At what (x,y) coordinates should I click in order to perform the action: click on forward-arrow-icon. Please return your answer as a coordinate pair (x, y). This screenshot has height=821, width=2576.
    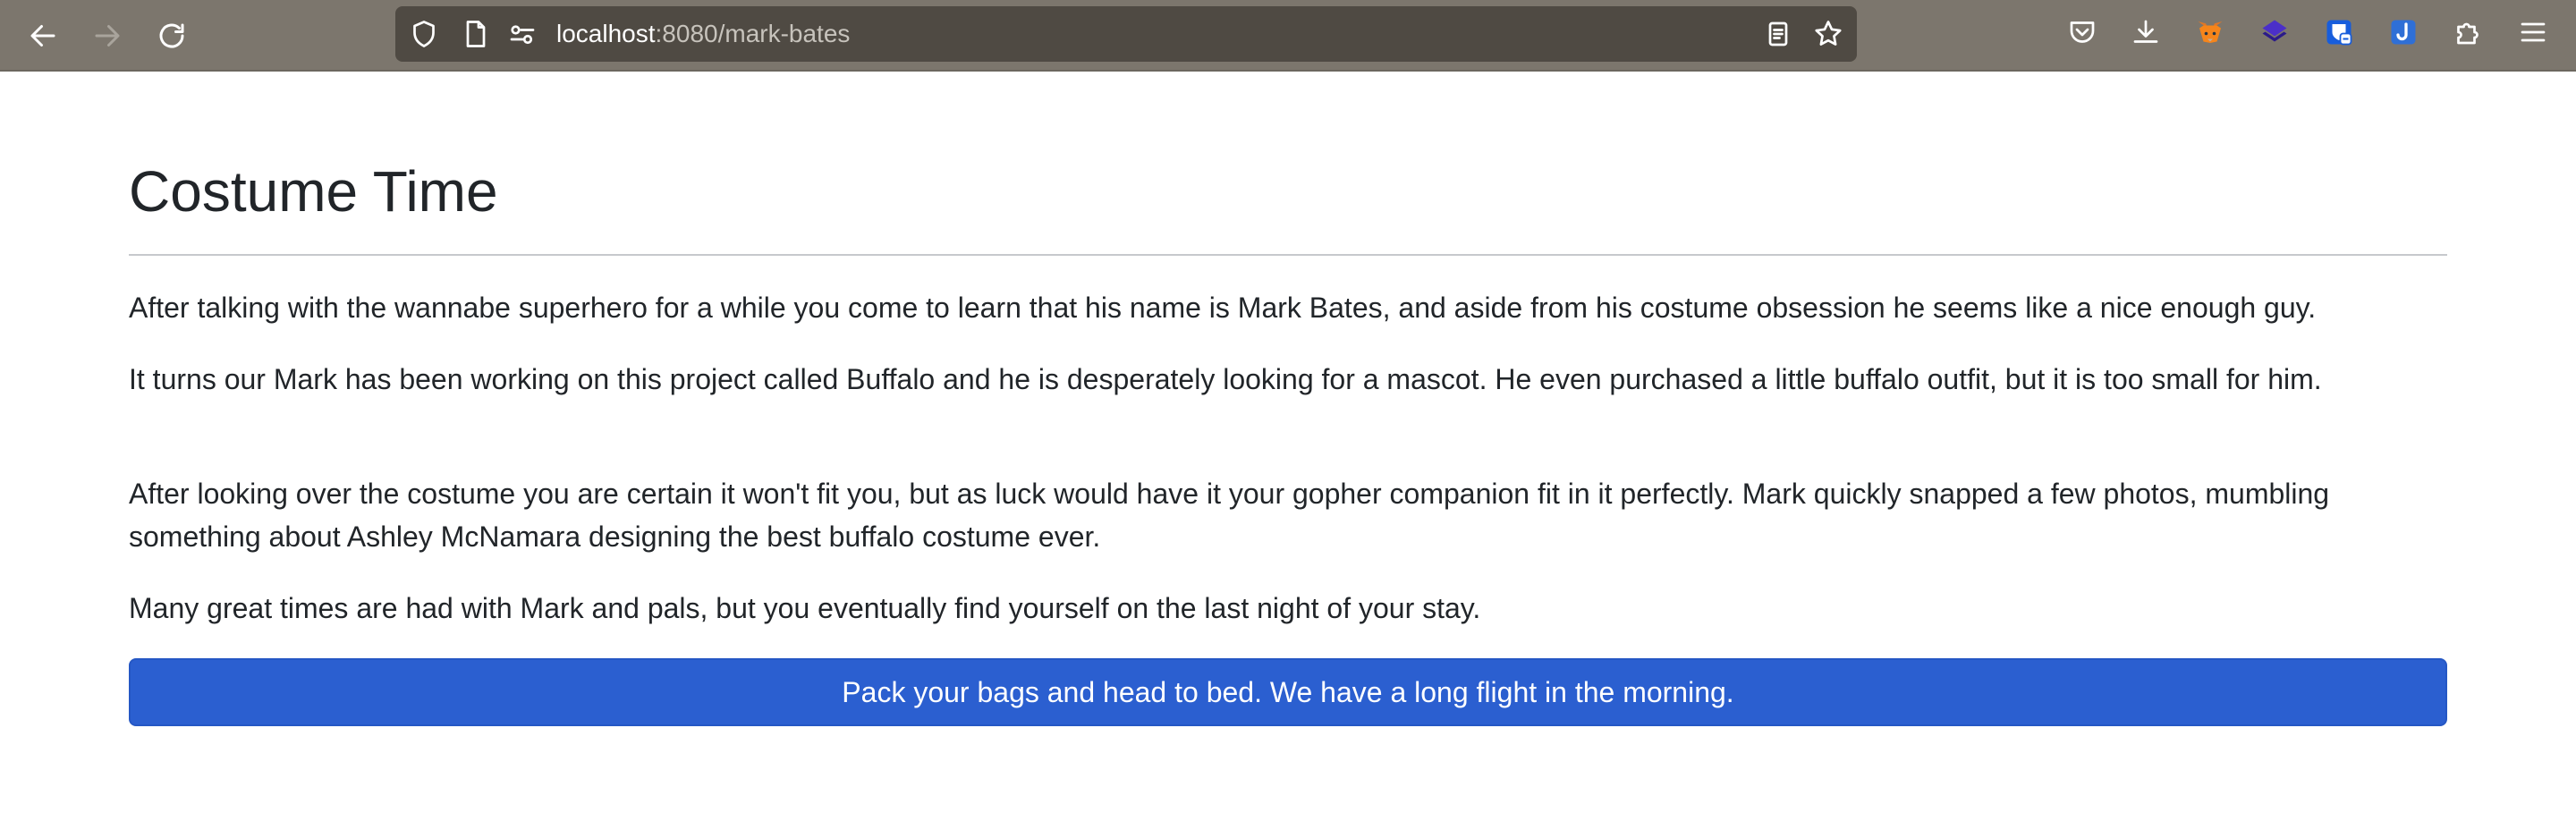
    Looking at the image, I should click on (107, 35).